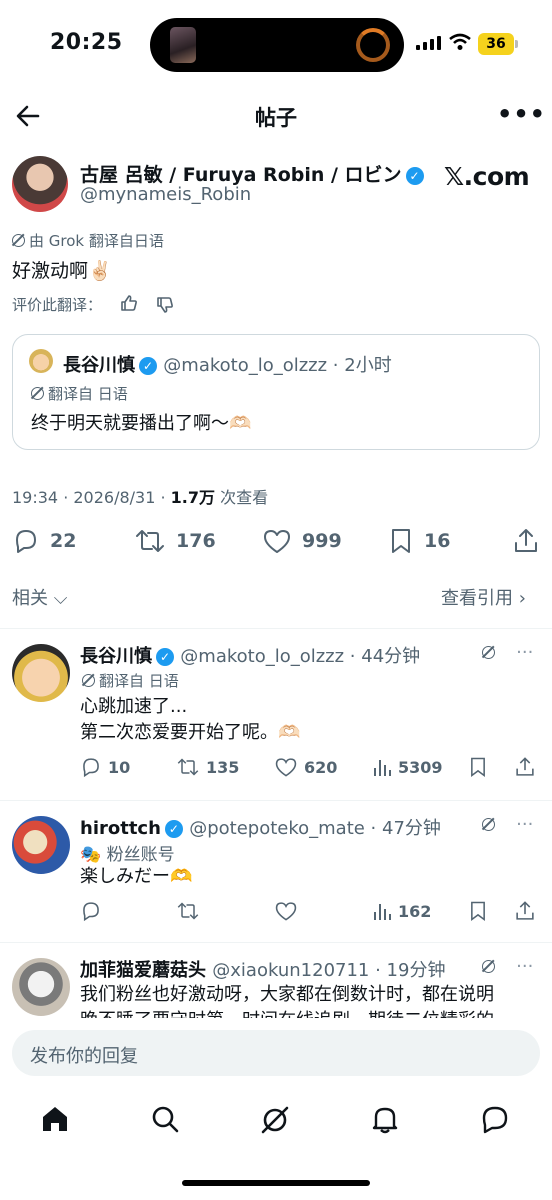  Describe the element at coordinates (263, 970) in the screenshot. I see `reply-author-line: 加菲猫爱蘑菇头 @xiaokun120711 · 19分钟` at that location.